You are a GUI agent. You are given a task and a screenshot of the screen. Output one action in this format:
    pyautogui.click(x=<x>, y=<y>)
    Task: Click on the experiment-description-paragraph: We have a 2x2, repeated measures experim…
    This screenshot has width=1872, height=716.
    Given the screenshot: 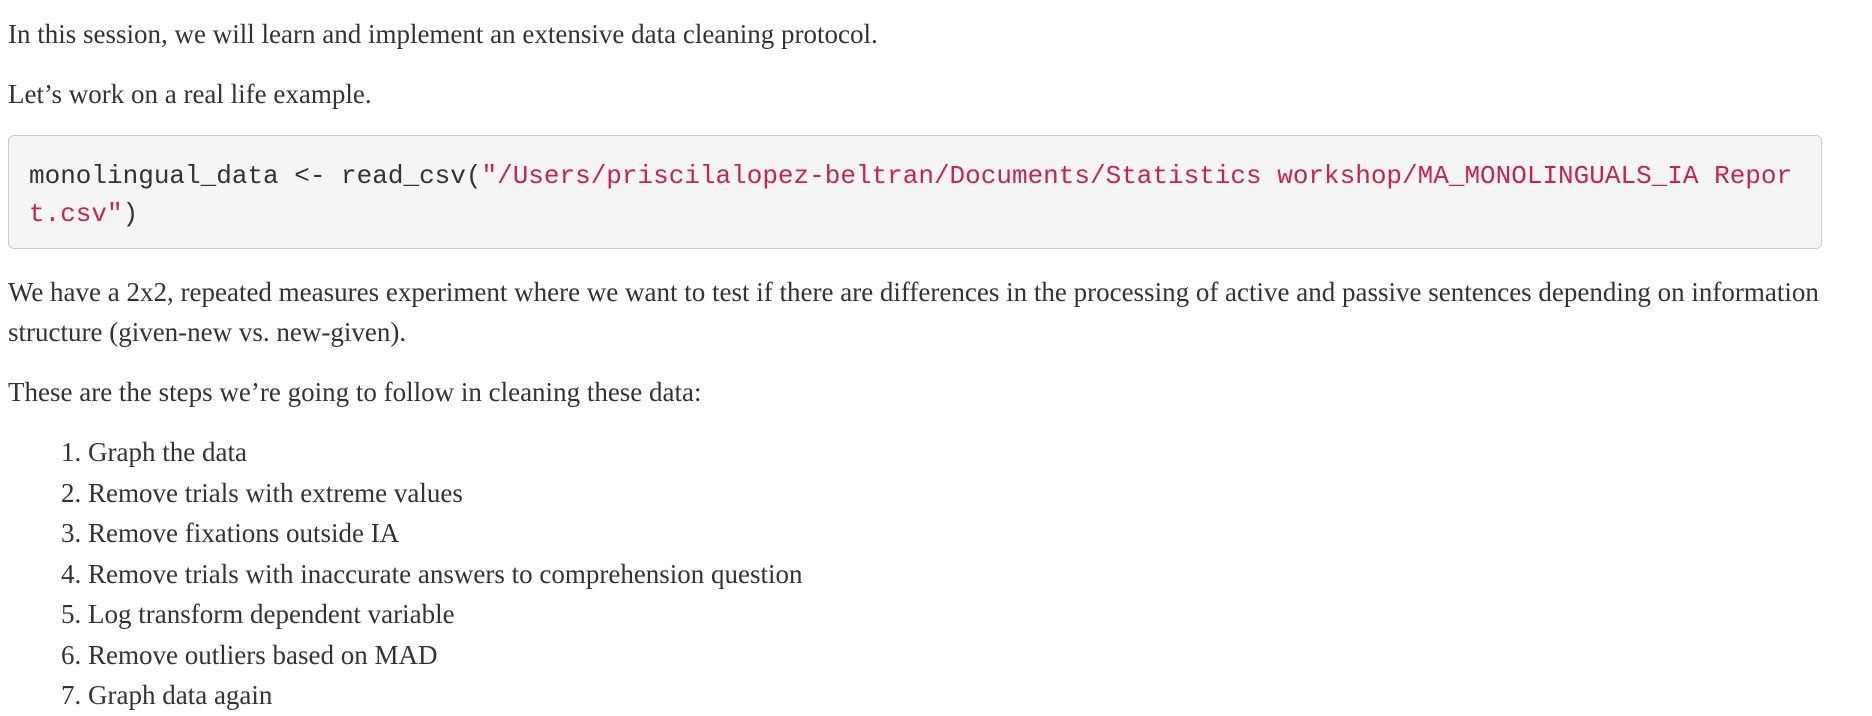 What is the action you would take?
    pyautogui.click(x=913, y=312)
    